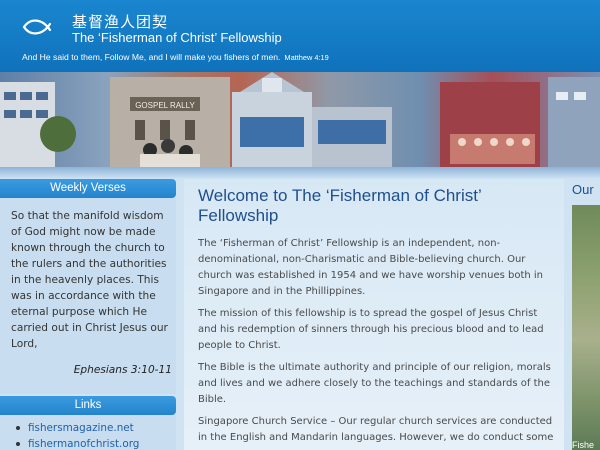 The width and height of the screenshot is (600, 450). I want to click on banner-sign: GOSPEL RALLY, so click(165, 105).